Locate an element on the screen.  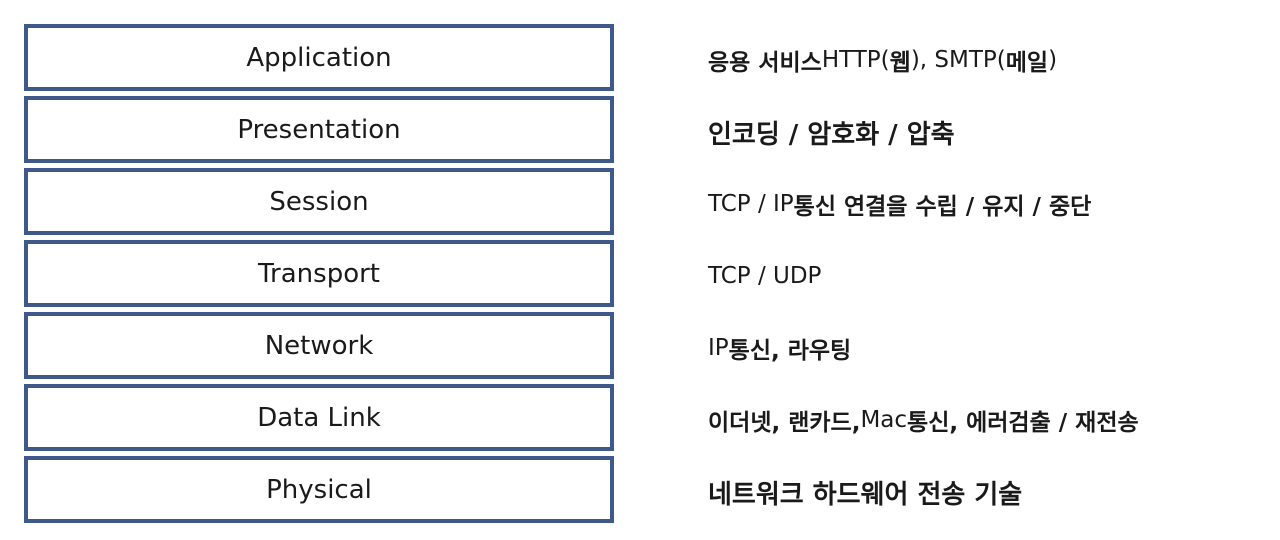
desc-bold-text: 이더넷, 랜카드, is located at coordinates (784, 423).